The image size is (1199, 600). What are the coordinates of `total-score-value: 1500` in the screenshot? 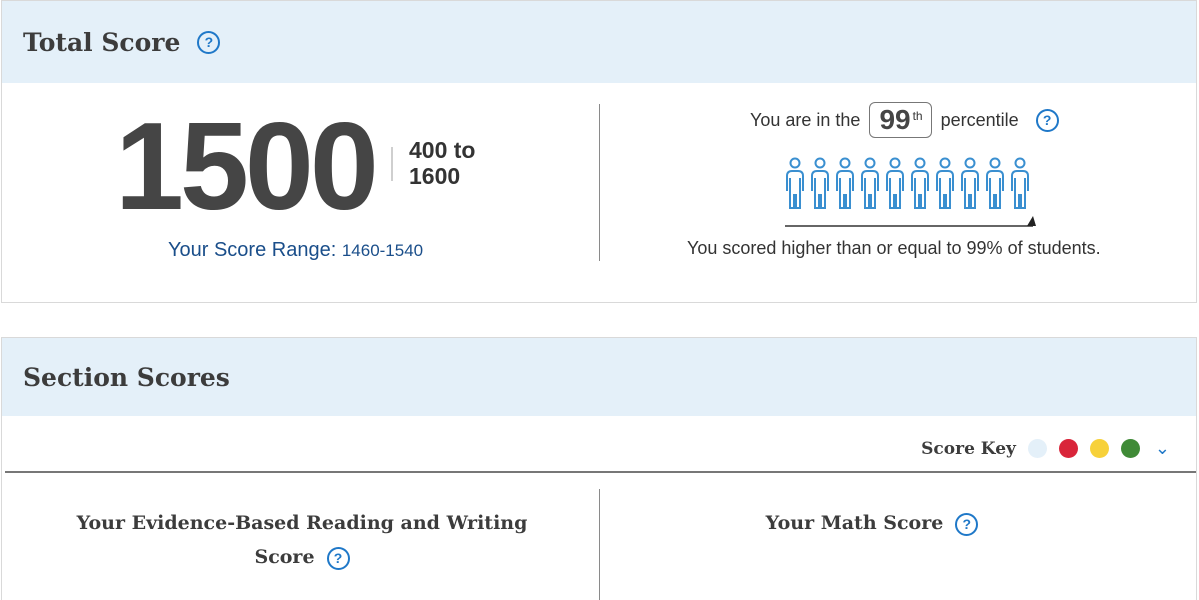 It's located at (247, 167).